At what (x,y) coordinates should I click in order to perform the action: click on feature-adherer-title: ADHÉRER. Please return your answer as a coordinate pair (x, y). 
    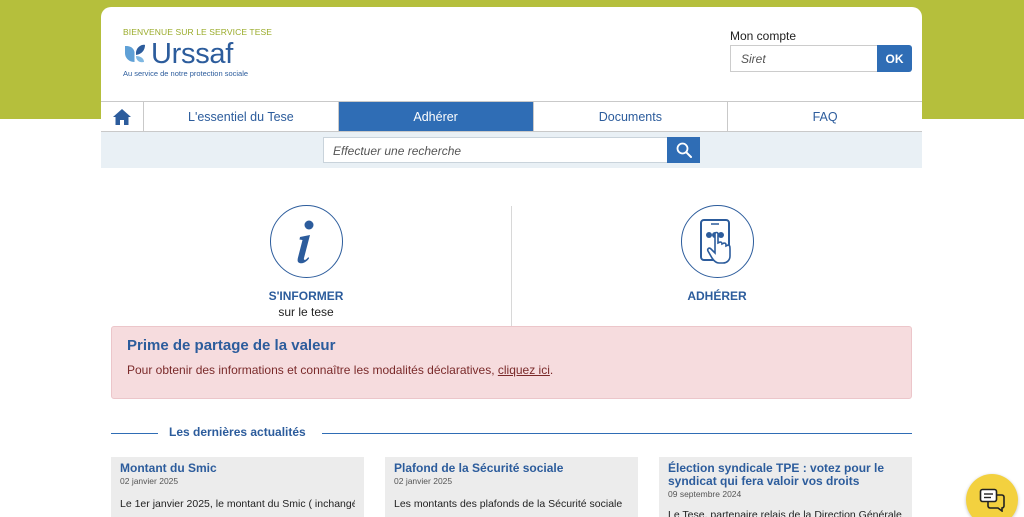
    Looking at the image, I should click on (717, 296).